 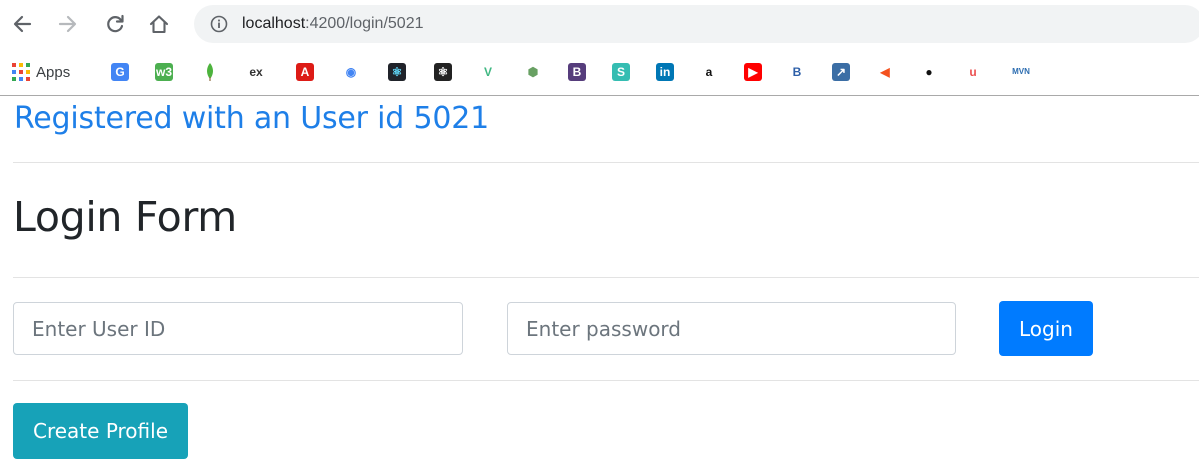 I want to click on browser-toolbar: localhost:4200/login/5021, so click(x=599, y=24).